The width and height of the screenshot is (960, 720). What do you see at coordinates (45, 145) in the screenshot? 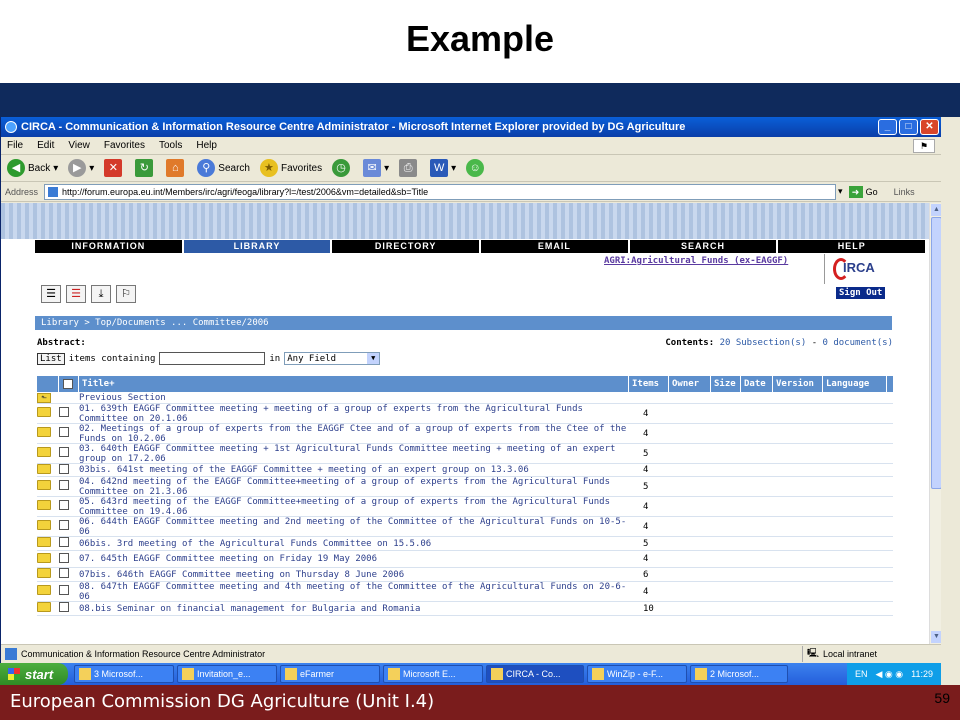
I see `menu-edit: Edit` at bounding box center [45, 145].